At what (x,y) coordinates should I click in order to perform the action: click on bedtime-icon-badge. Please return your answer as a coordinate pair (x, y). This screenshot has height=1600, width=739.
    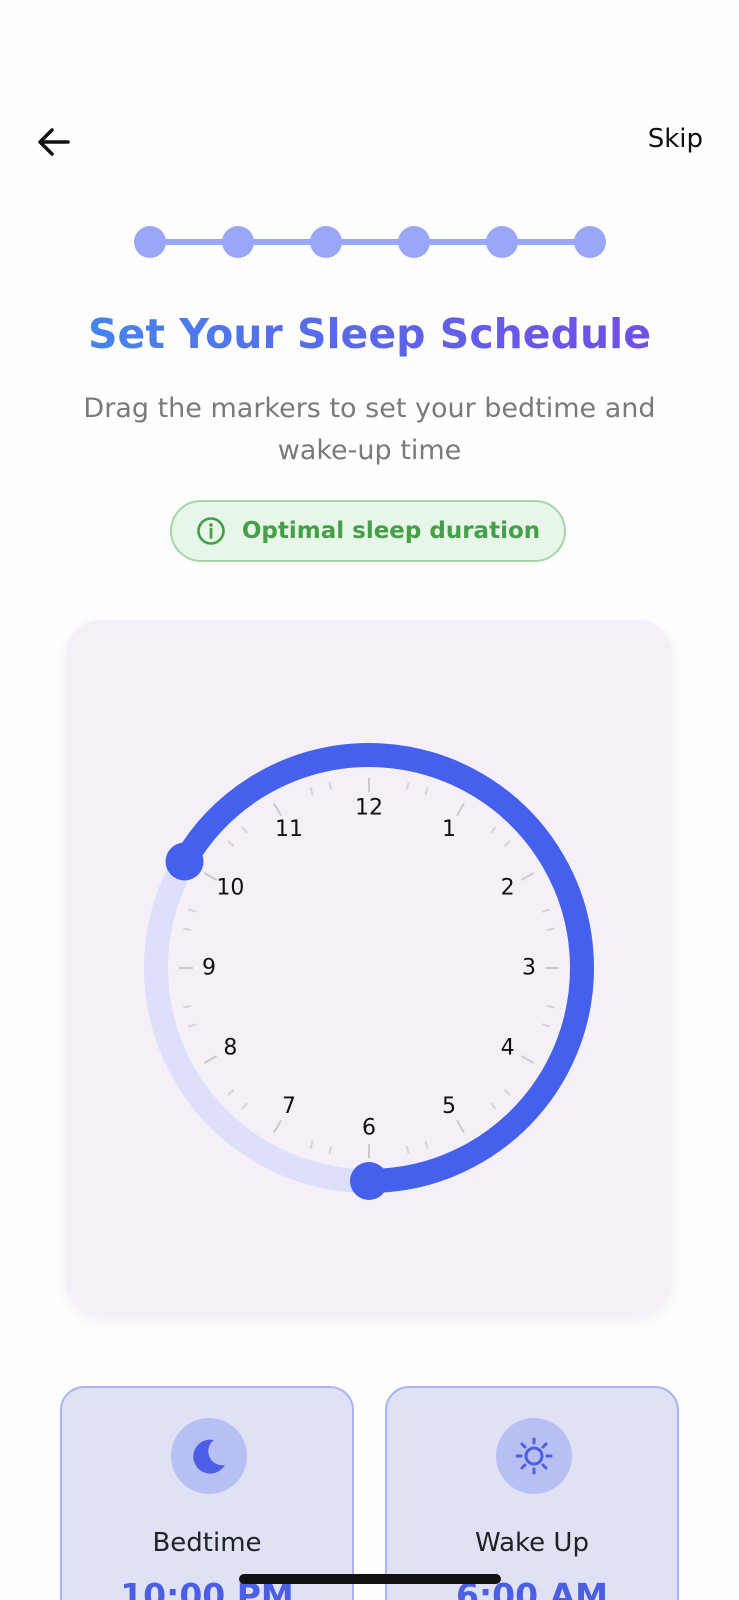
    Looking at the image, I should click on (209, 1456).